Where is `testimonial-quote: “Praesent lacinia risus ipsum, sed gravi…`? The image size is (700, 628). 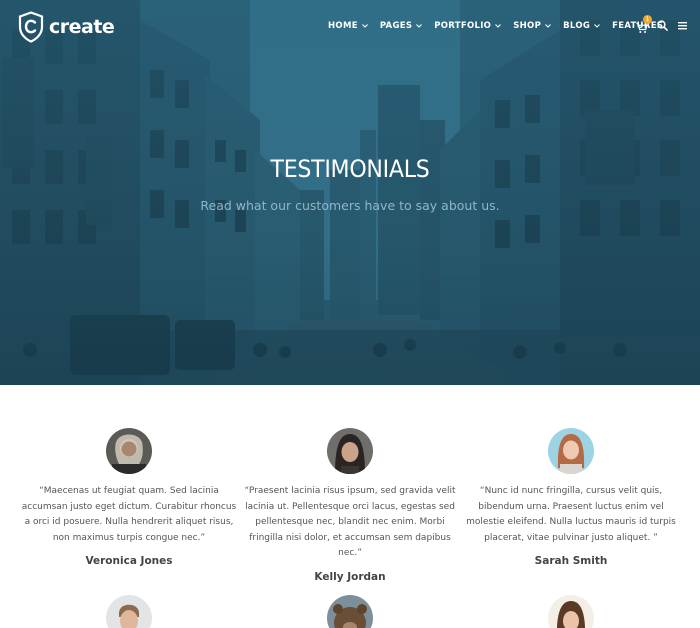
testimonial-quote: “Praesent lacinia risus ipsum, sed gravi… is located at coordinates (350, 522).